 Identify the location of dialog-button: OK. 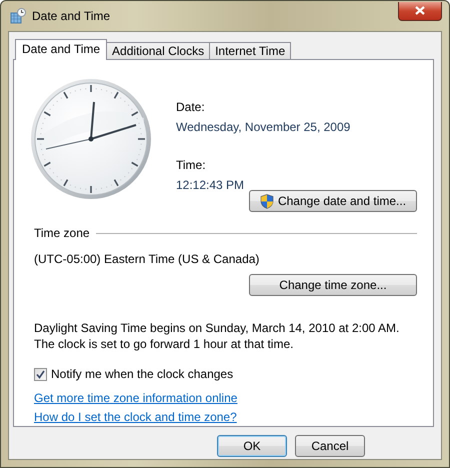
(252, 446).